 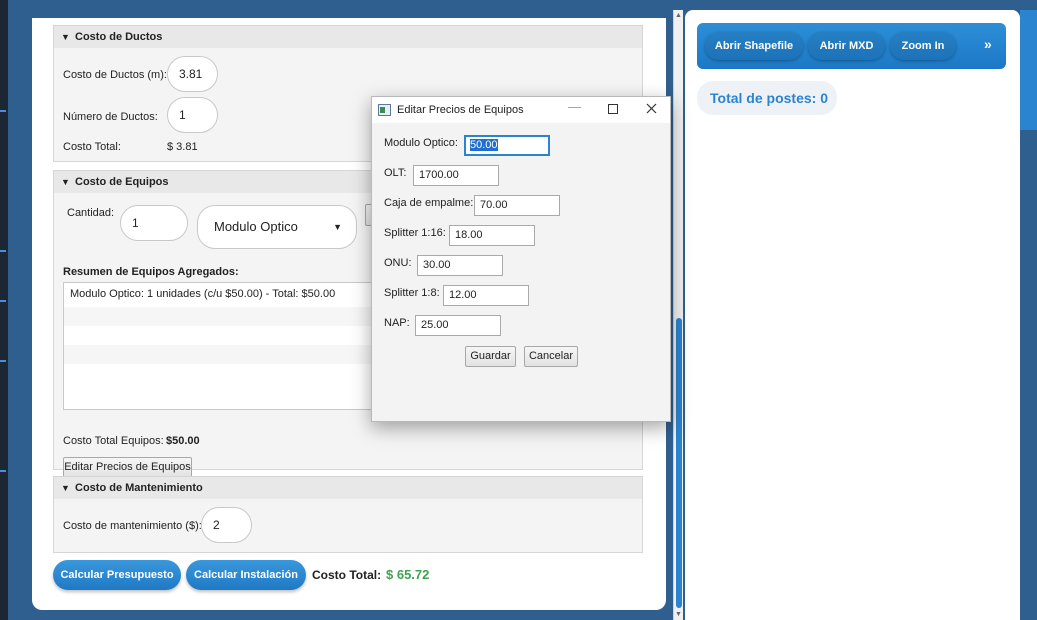 What do you see at coordinates (551, 356) in the screenshot?
I see `cancelar-button: Cancelar` at bounding box center [551, 356].